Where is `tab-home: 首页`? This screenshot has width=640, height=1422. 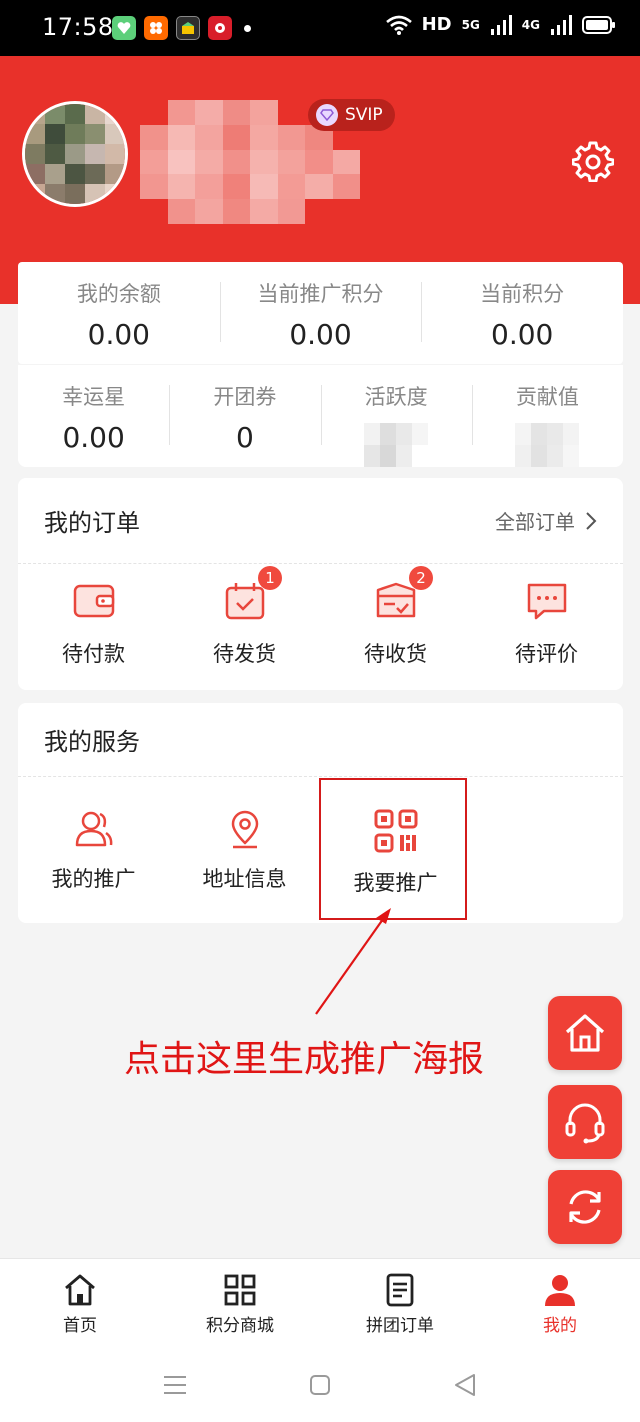
tab-home: 首页 is located at coordinates (80, 1303).